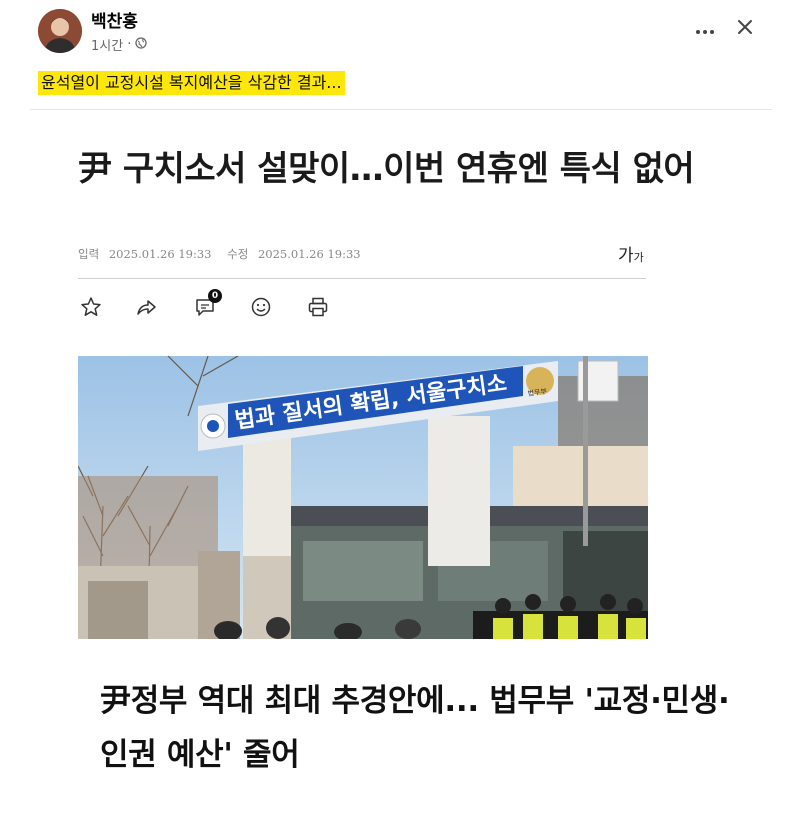  I want to click on share-icon, so click(146, 307).